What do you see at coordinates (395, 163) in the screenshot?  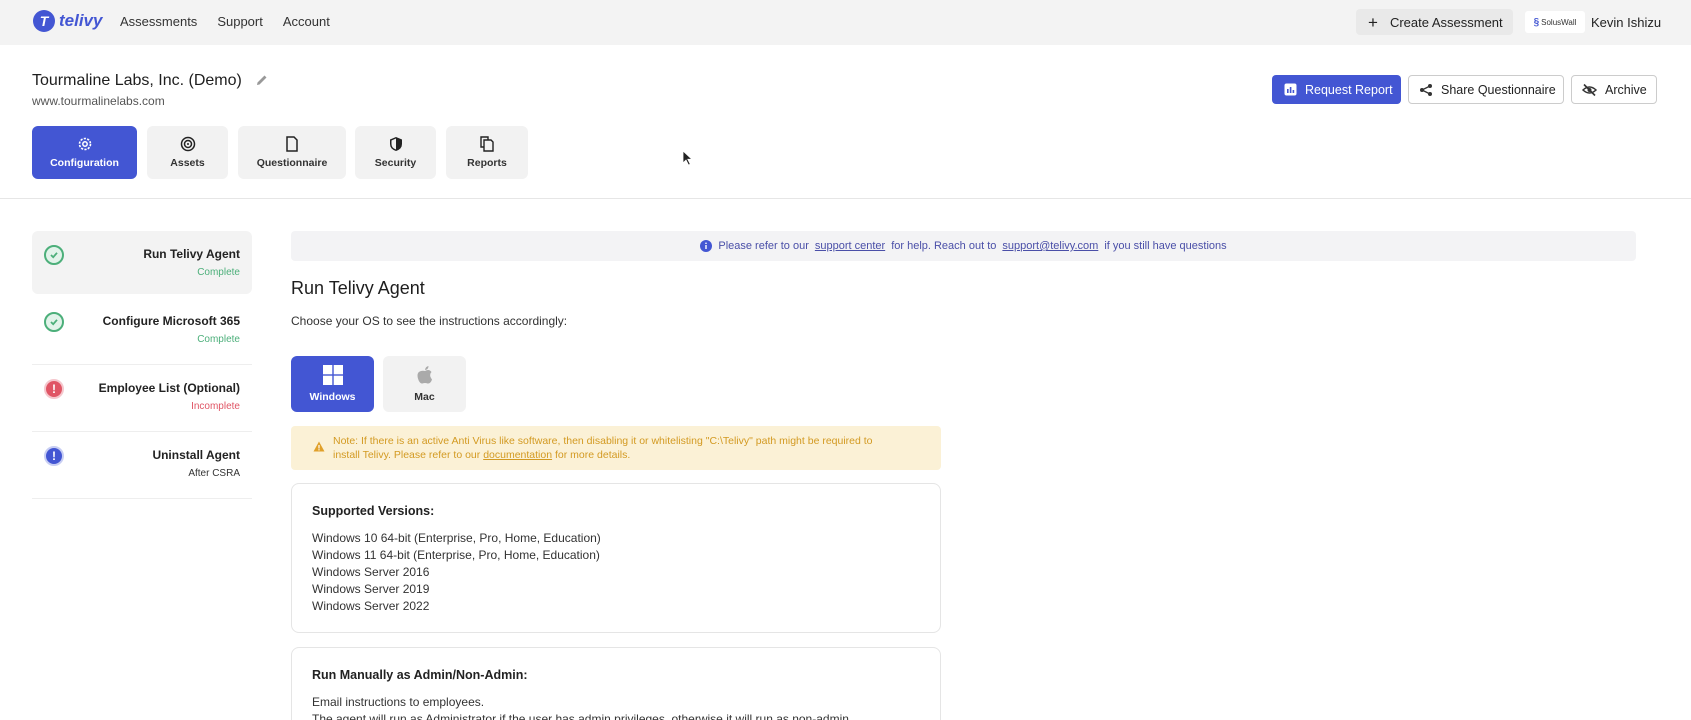 I see `tab-security-label: Security` at bounding box center [395, 163].